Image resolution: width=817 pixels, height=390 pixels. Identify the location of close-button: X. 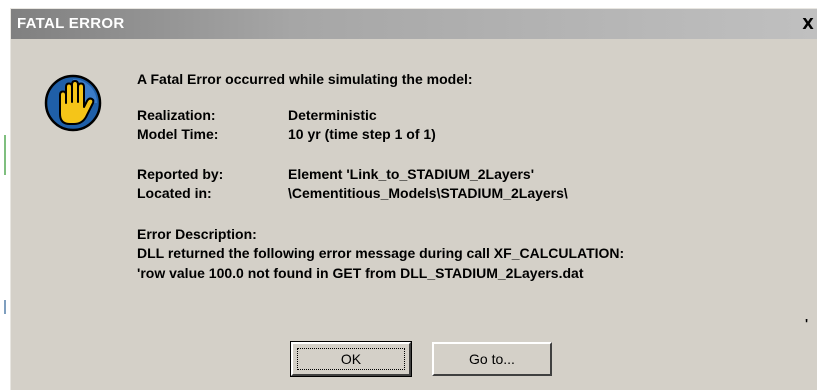
(808, 24).